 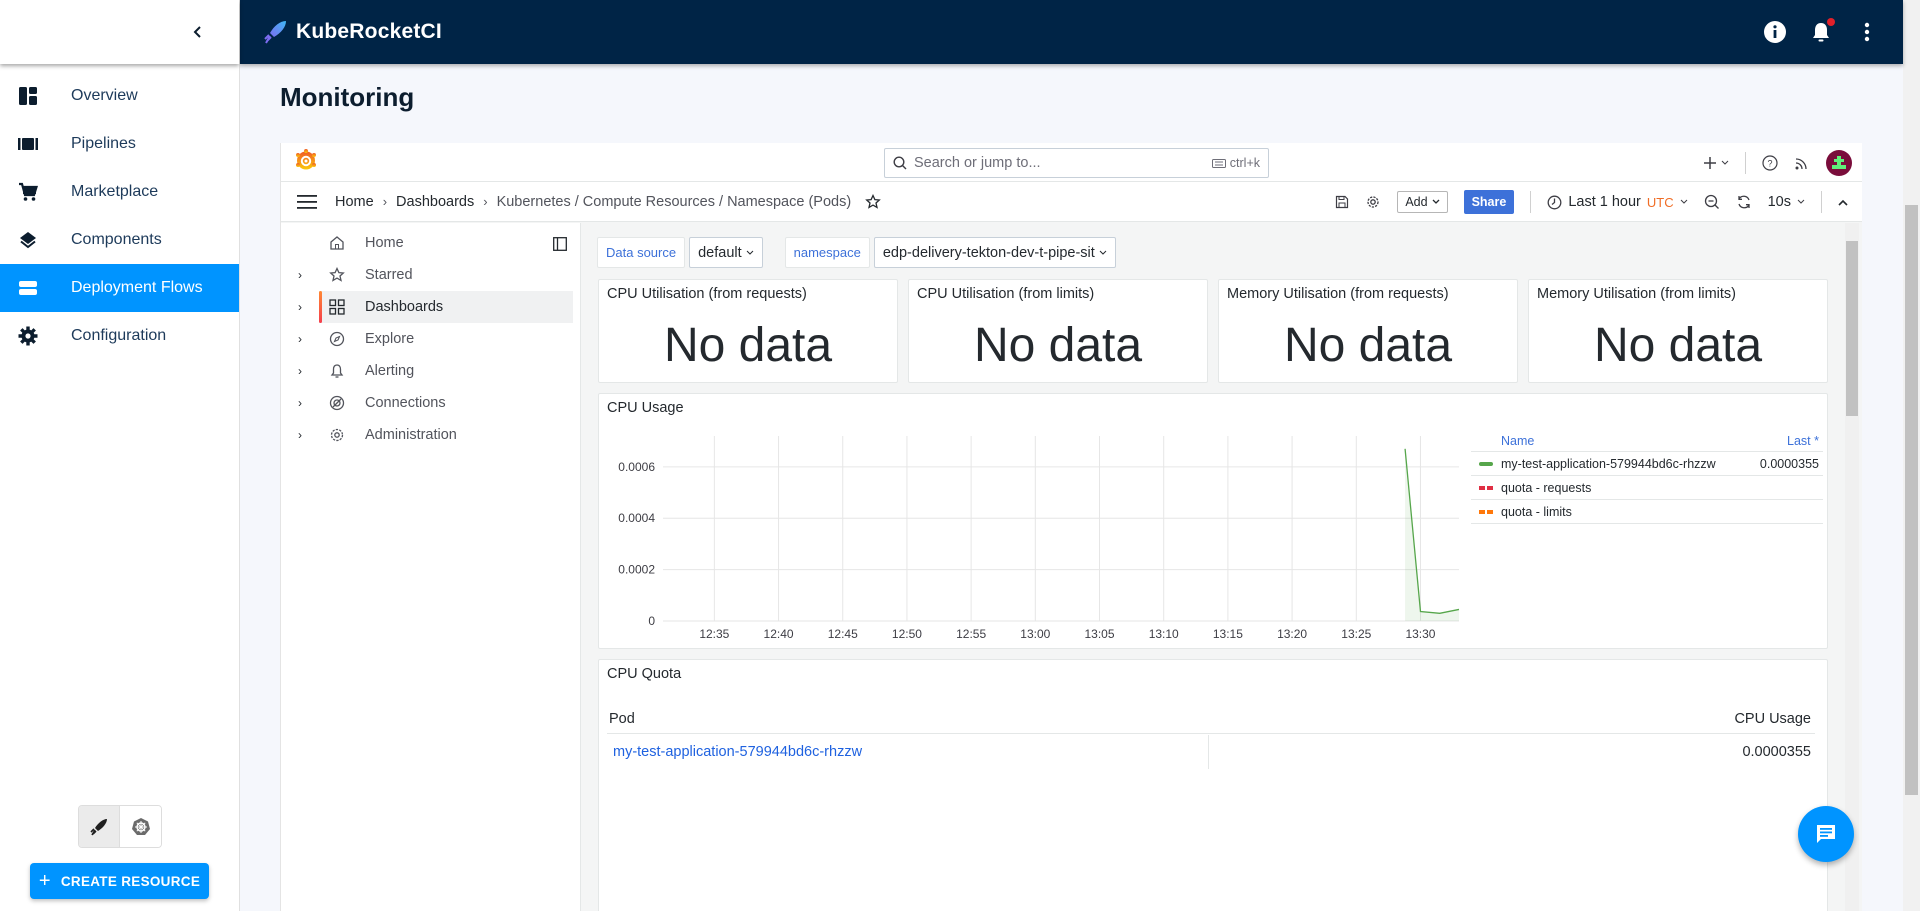 I want to click on grafana-scrollbar, so click(x=1852, y=567).